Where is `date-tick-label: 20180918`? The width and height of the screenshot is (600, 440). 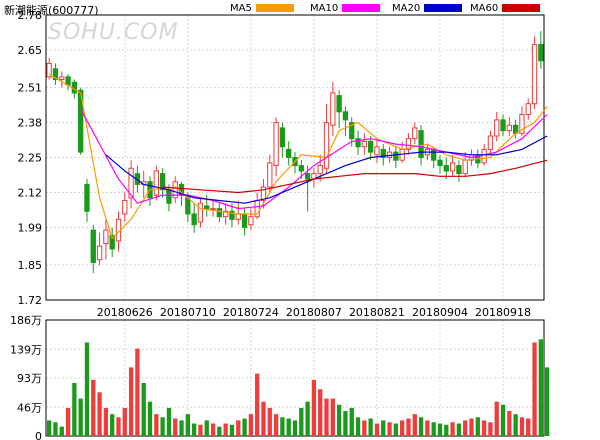 date-tick-label: 20180918 is located at coordinates (503, 312).